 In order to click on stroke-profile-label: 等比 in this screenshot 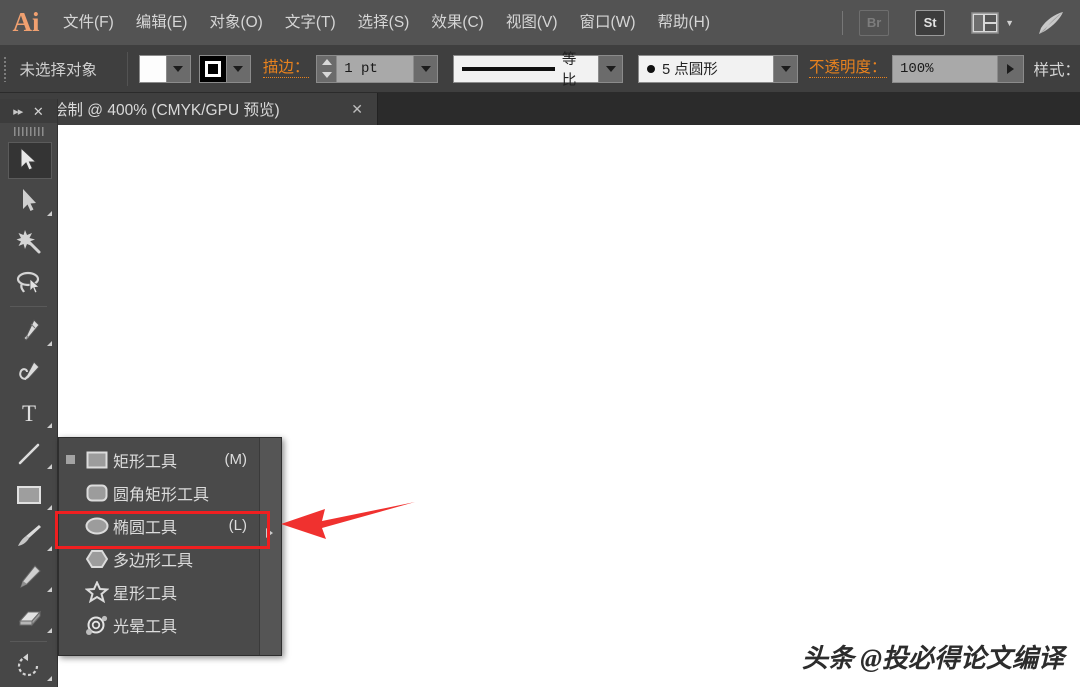, I will do `click(569, 70)`.